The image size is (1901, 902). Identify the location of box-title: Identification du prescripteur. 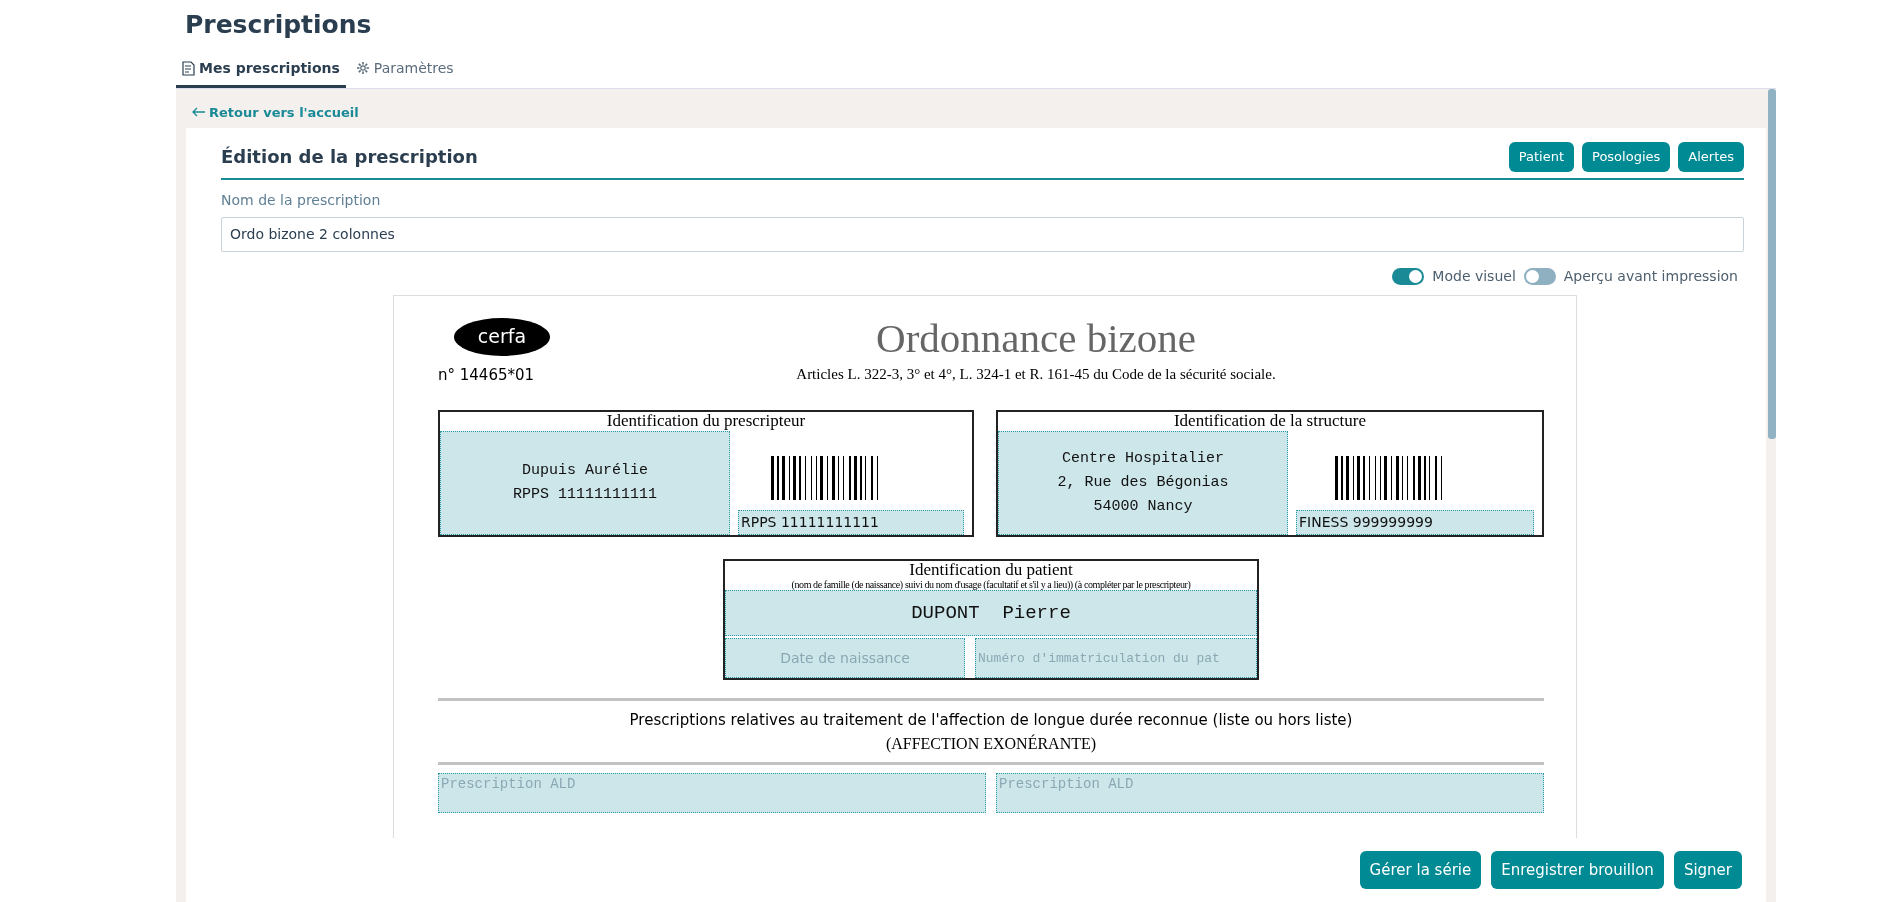
(706, 421).